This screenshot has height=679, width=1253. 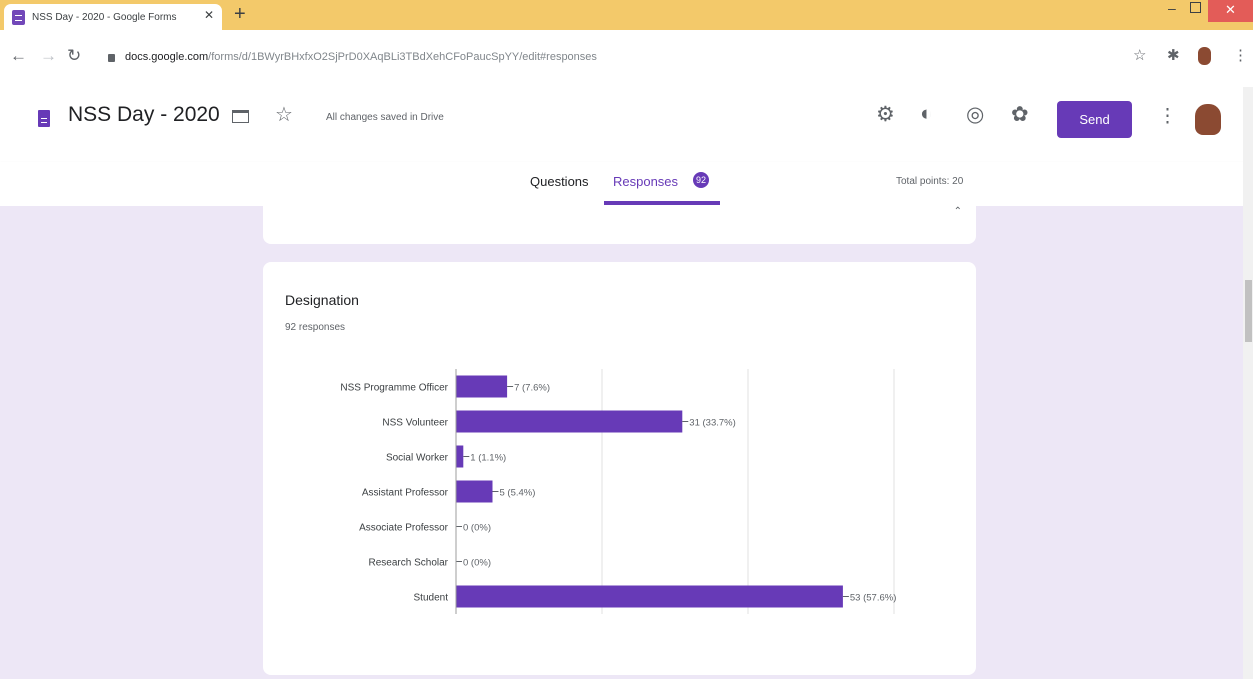 What do you see at coordinates (284, 114) in the screenshot?
I see `star-icon: ☆` at bounding box center [284, 114].